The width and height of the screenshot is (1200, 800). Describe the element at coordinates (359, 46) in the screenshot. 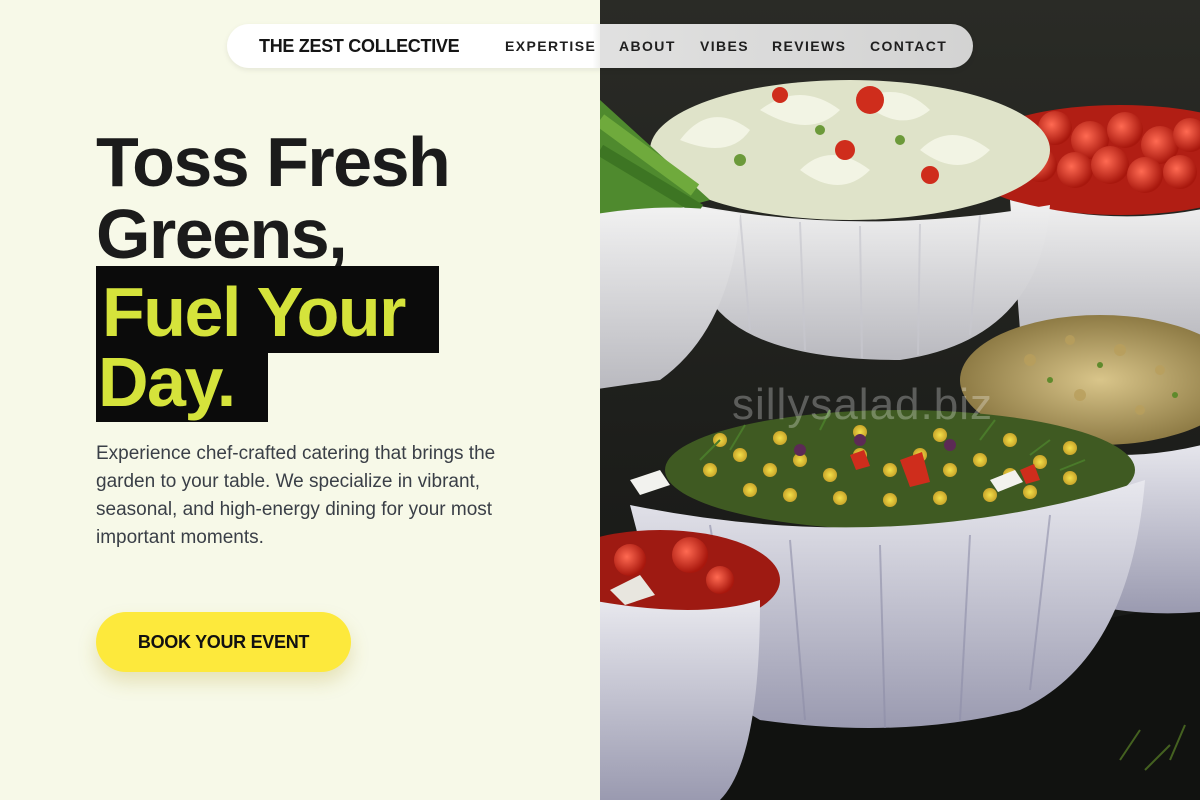

I see `brand-logo: THE ZEST COLLECTIVE` at that location.